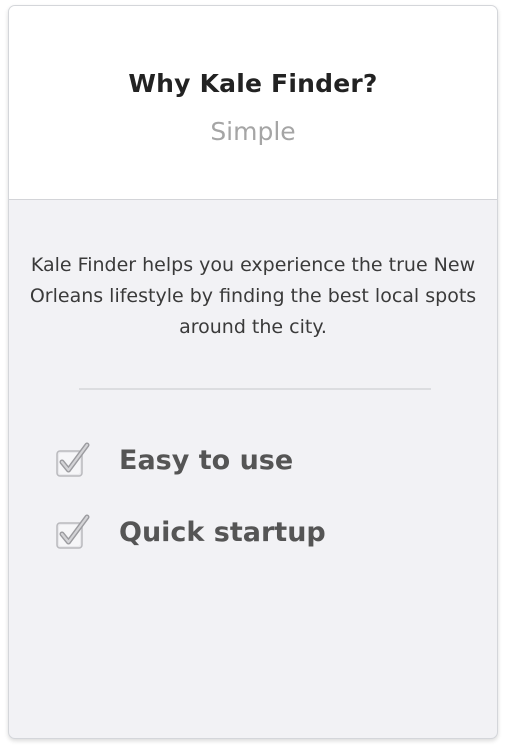 The width and height of the screenshot is (506, 748). Describe the element at coordinates (255, 389) in the screenshot. I see `divider` at that location.